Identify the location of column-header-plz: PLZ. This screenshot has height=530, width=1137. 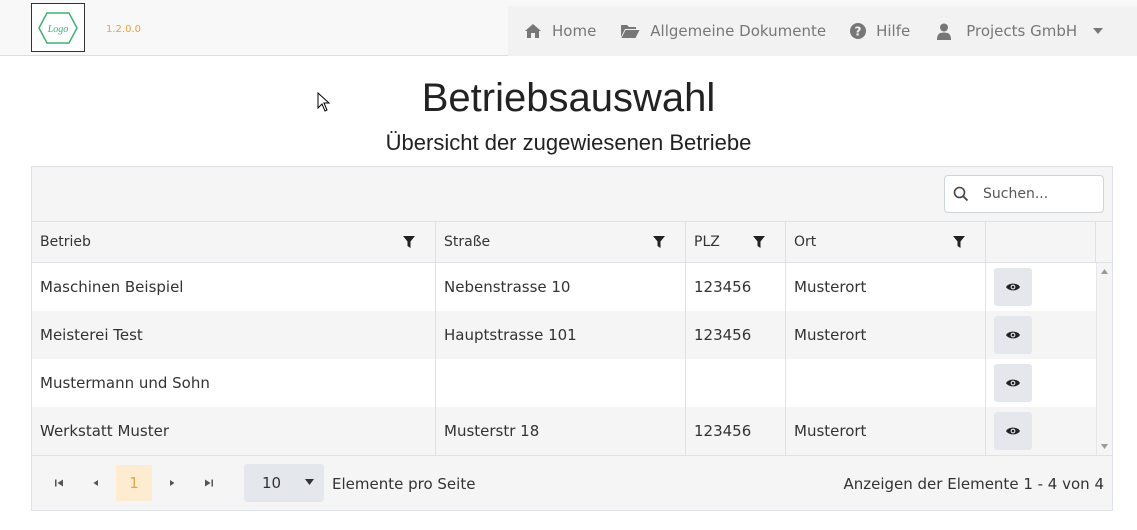
(736, 242).